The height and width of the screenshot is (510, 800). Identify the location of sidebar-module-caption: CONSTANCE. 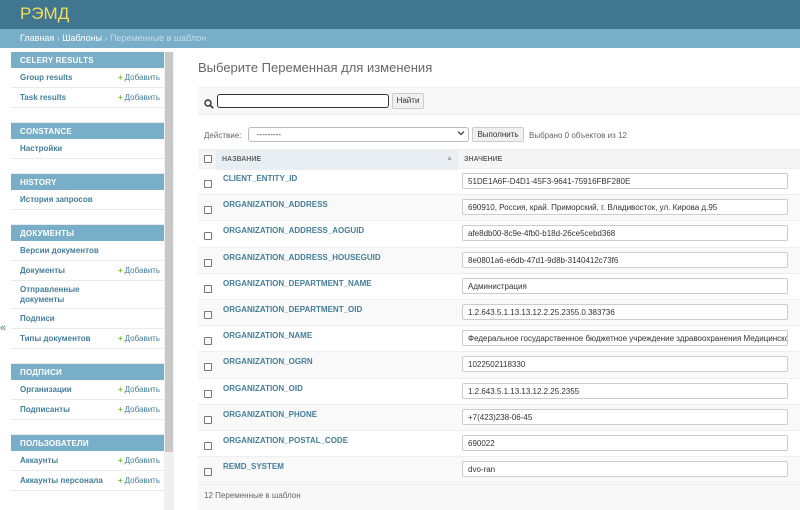
(87, 131).